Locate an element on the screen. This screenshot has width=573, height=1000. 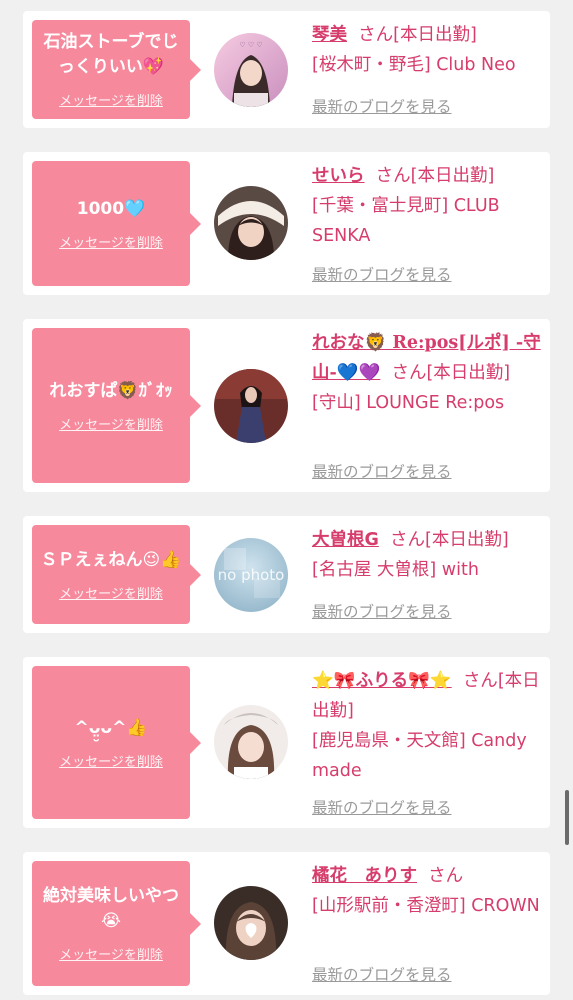
avatar: no photo is located at coordinates (251, 575).